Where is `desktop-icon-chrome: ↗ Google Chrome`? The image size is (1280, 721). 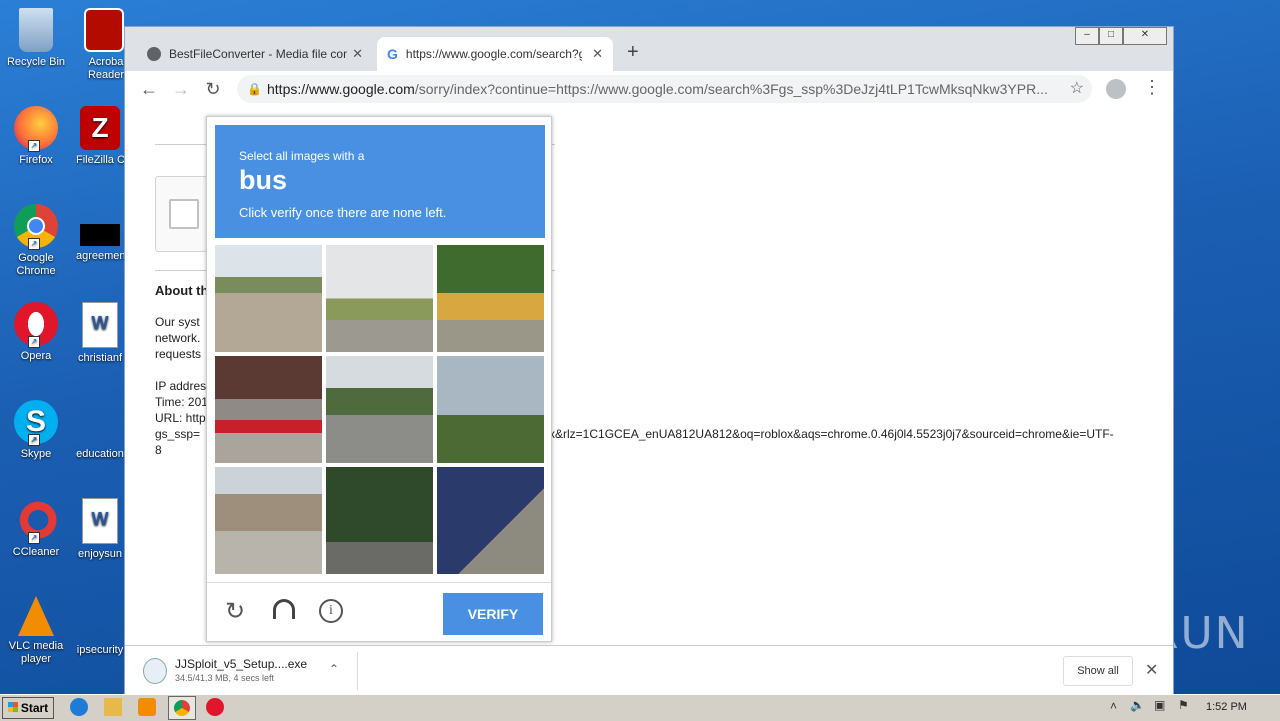
desktop-icon-chrome: ↗ Google Chrome is located at coordinates (36, 241).